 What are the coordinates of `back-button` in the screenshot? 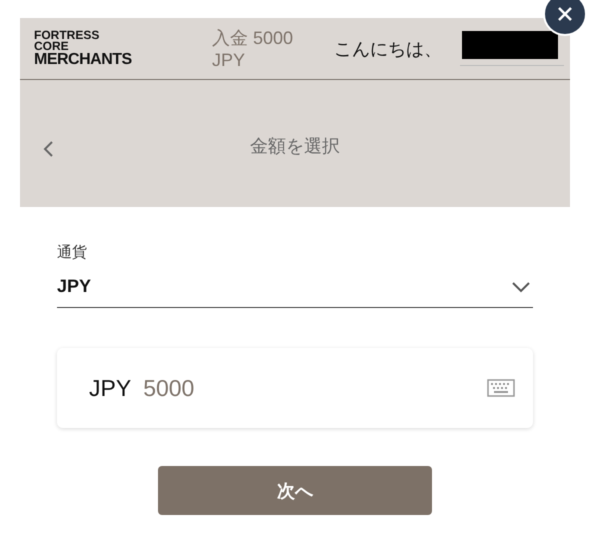 It's located at (48, 149).